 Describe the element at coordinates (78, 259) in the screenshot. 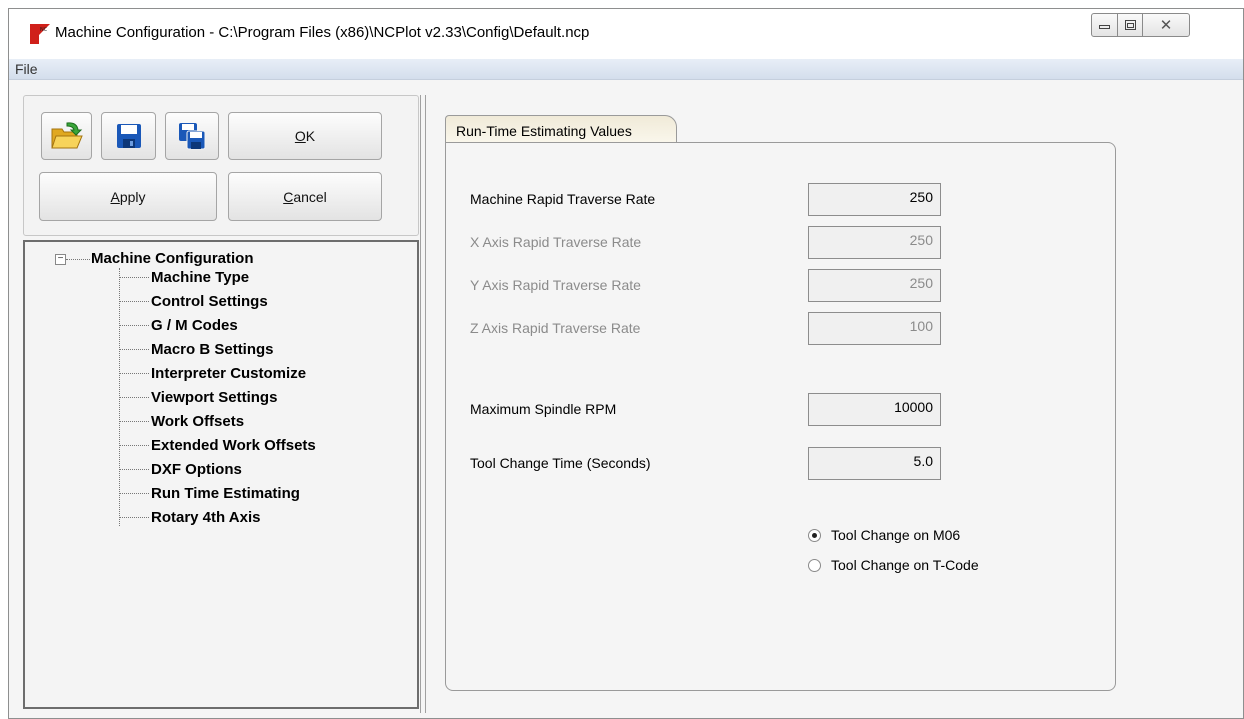

I see `tree-connector` at that location.